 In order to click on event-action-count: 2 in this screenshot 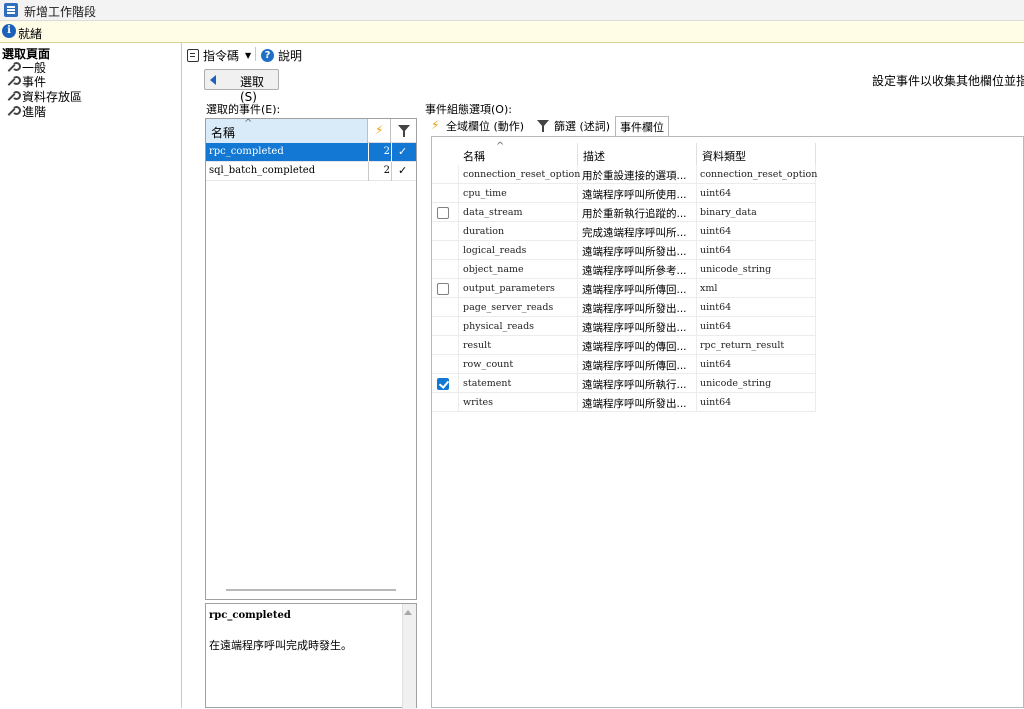, I will do `click(386, 170)`.